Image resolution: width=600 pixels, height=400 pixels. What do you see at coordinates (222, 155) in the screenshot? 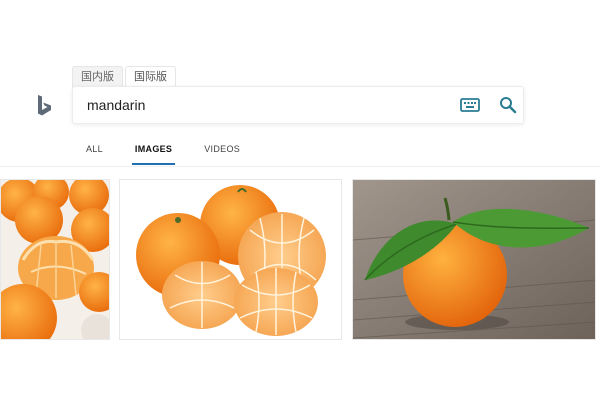
I see `nav-tab-videos: VIDEOS` at bounding box center [222, 155].